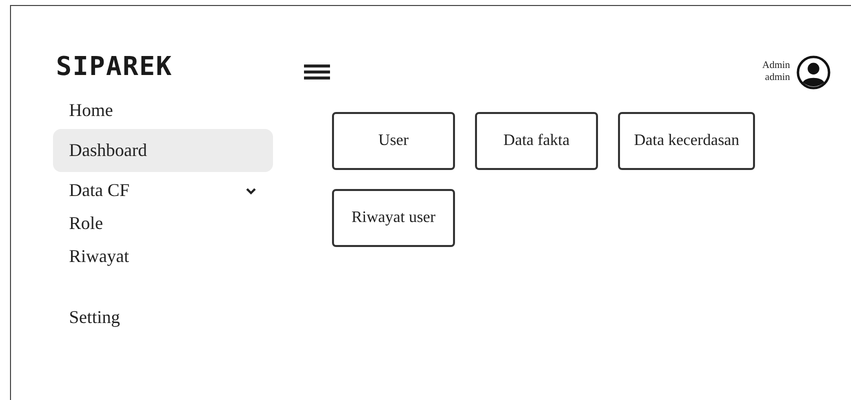 This screenshot has width=851, height=400. What do you see at coordinates (687, 141) in the screenshot?
I see `menu-card-button: Data kecerdasan` at bounding box center [687, 141].